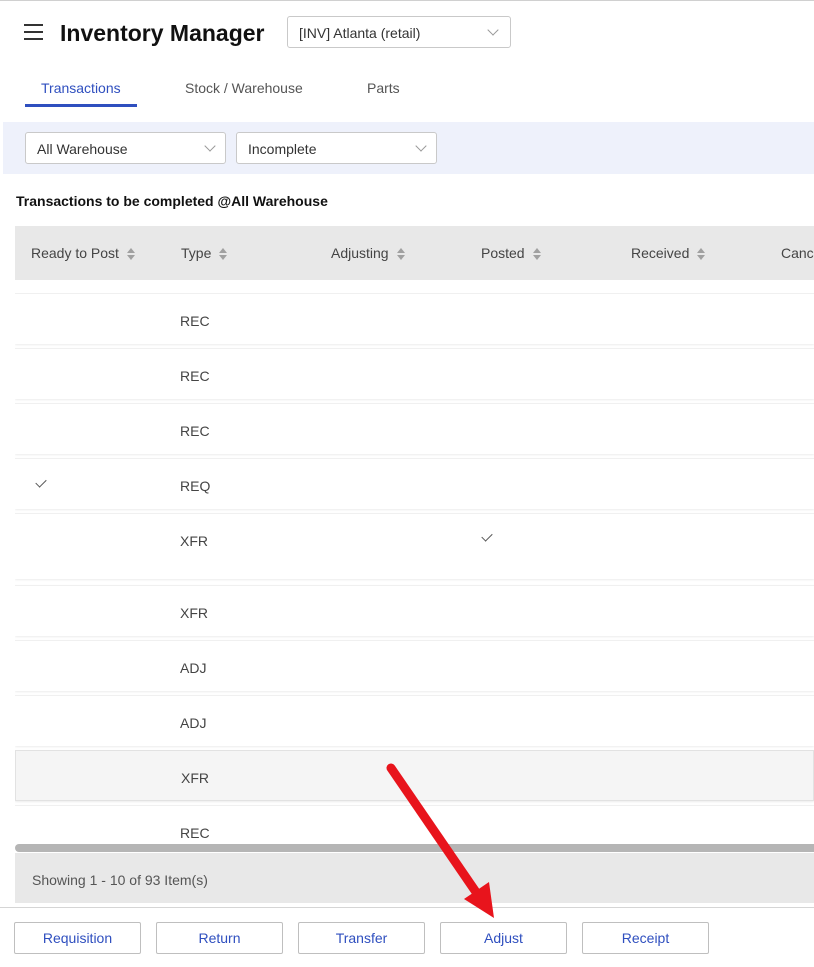 Image resolution: width=814 pixels, height=967 pixels. I want to click on column-header-ready-to-post: Ready to Post, so click(83, 253).